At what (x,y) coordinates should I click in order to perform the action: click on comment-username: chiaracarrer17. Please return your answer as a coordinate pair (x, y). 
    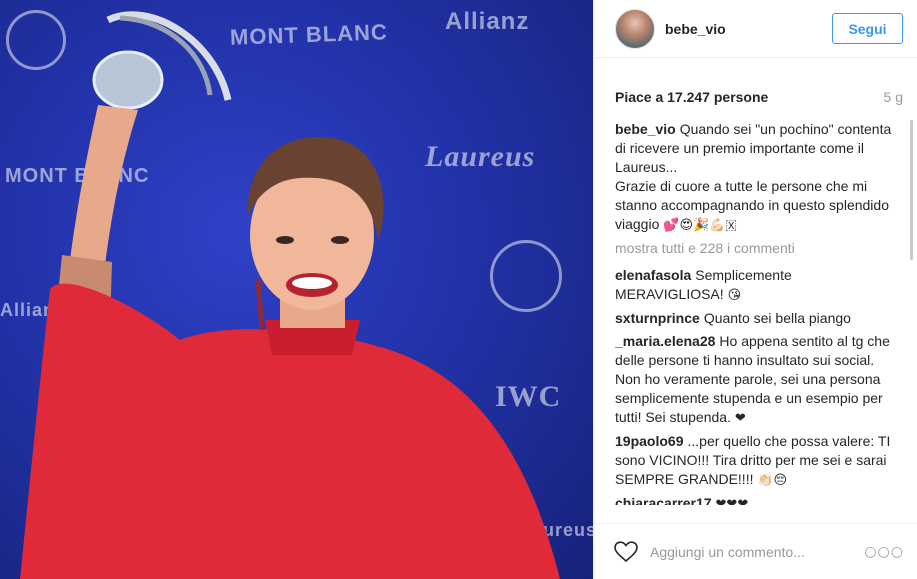
    Looking at the image, I should click on (663, 500).